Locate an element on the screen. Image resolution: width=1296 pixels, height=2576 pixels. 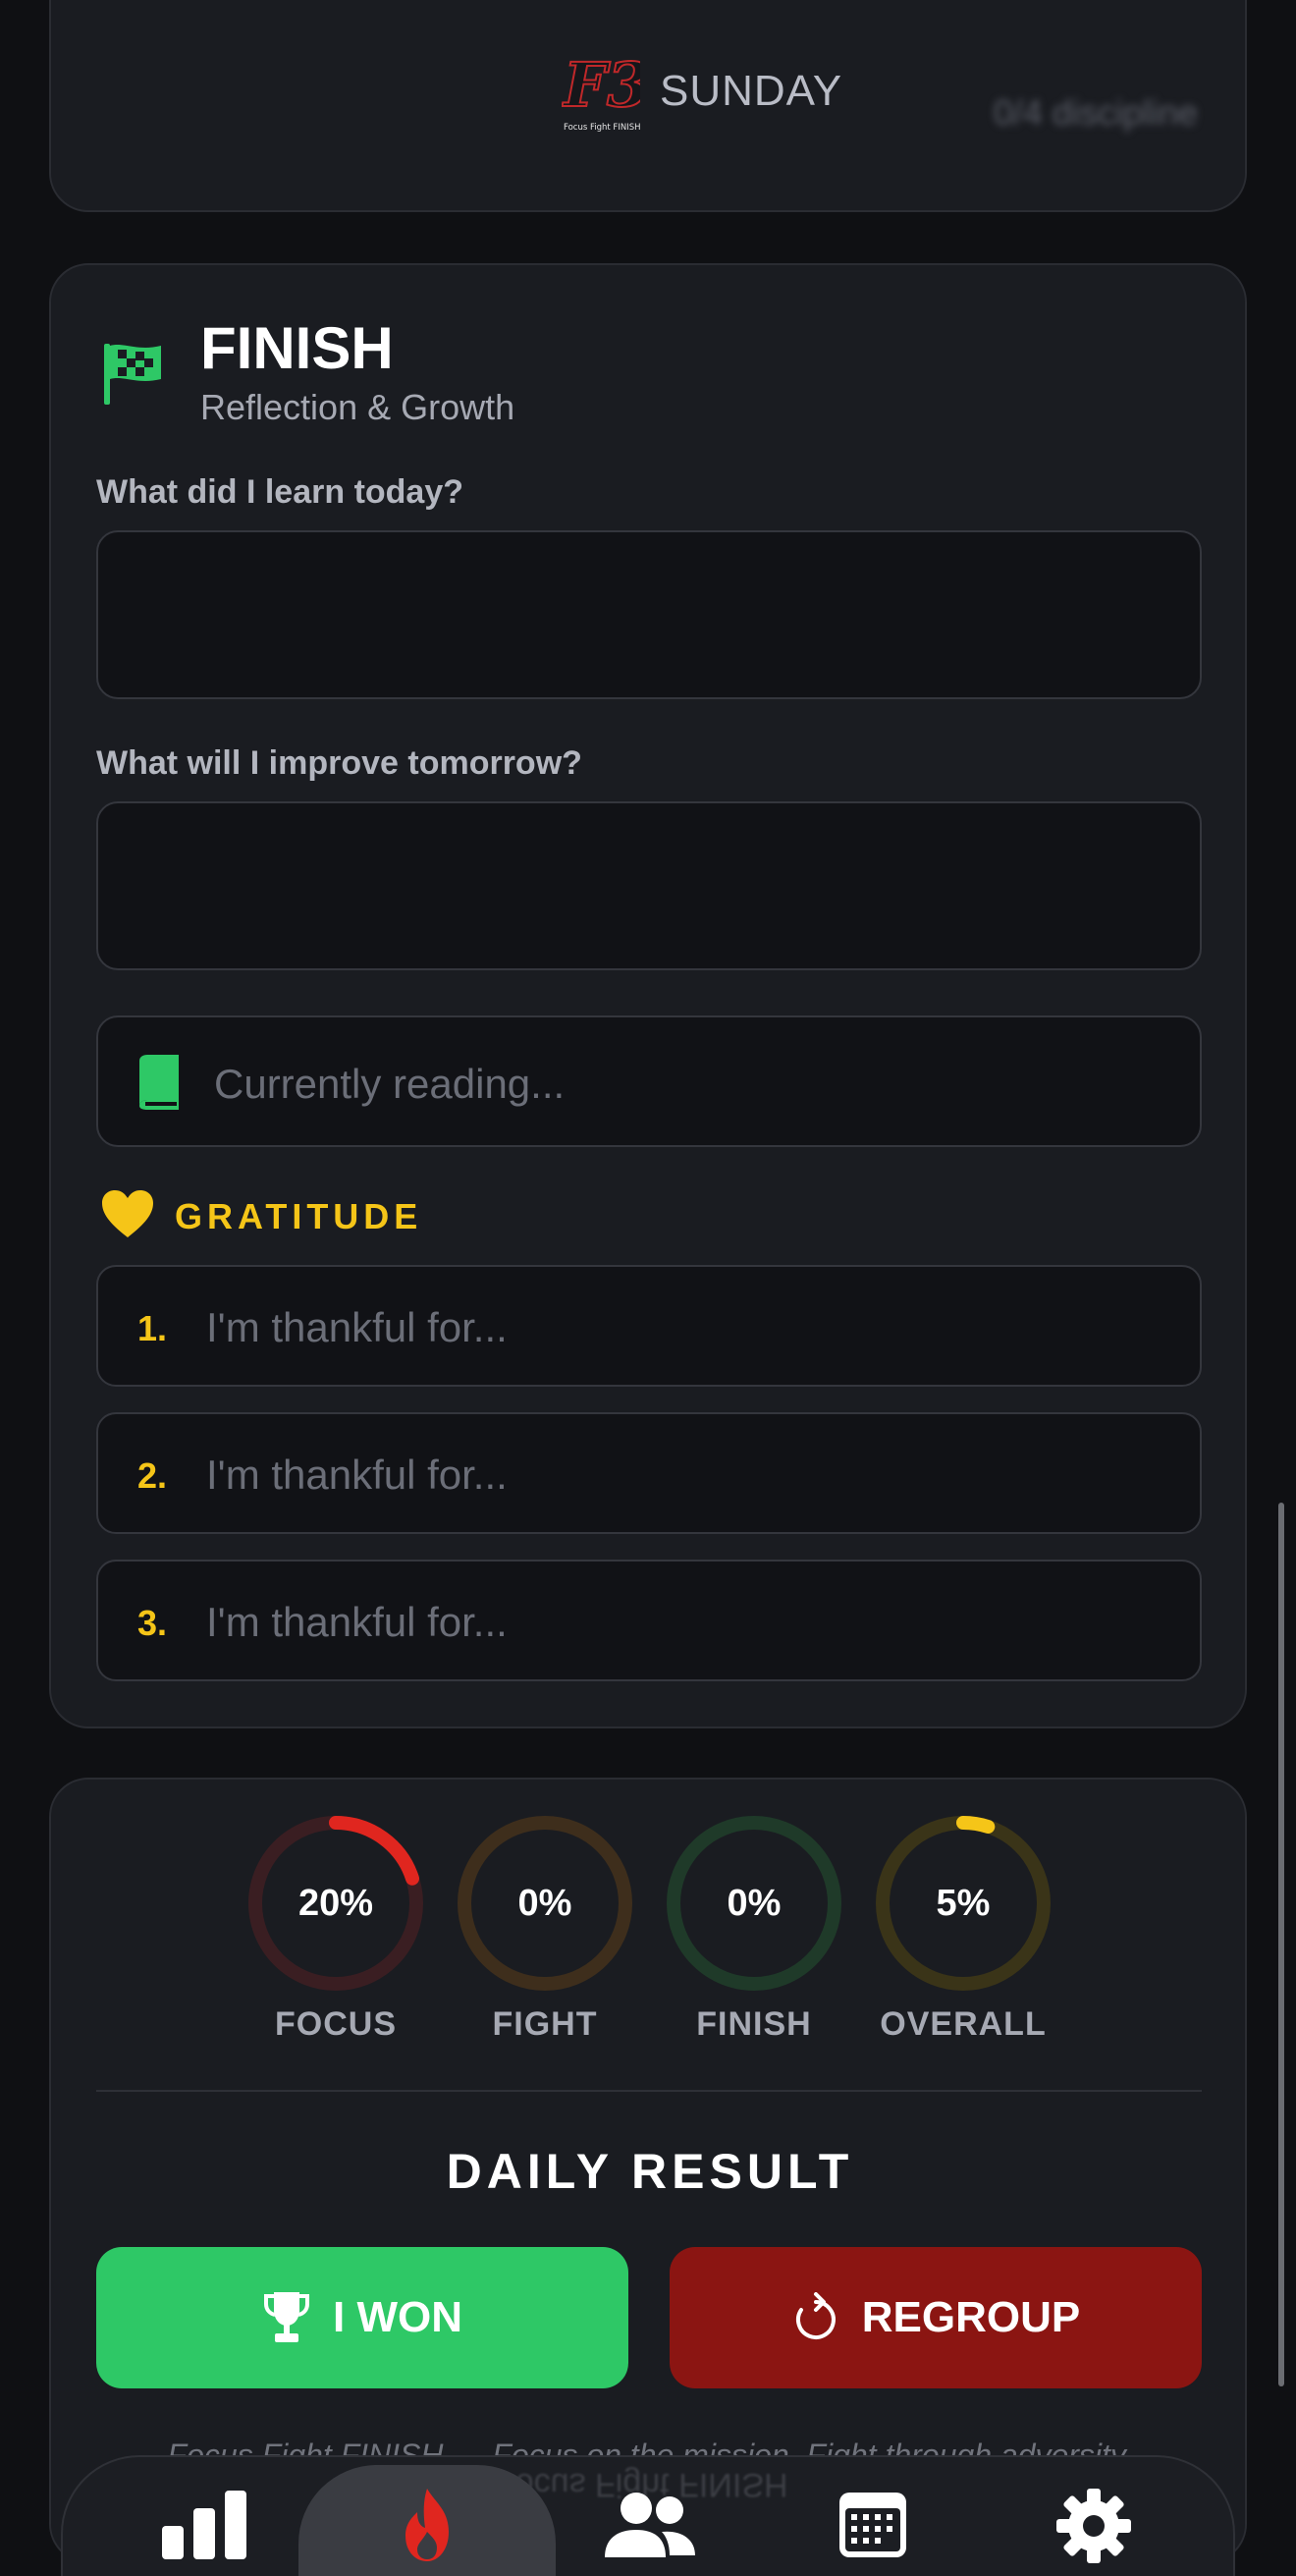
nav-item-dashboard is located at coordinates (205, 2526).